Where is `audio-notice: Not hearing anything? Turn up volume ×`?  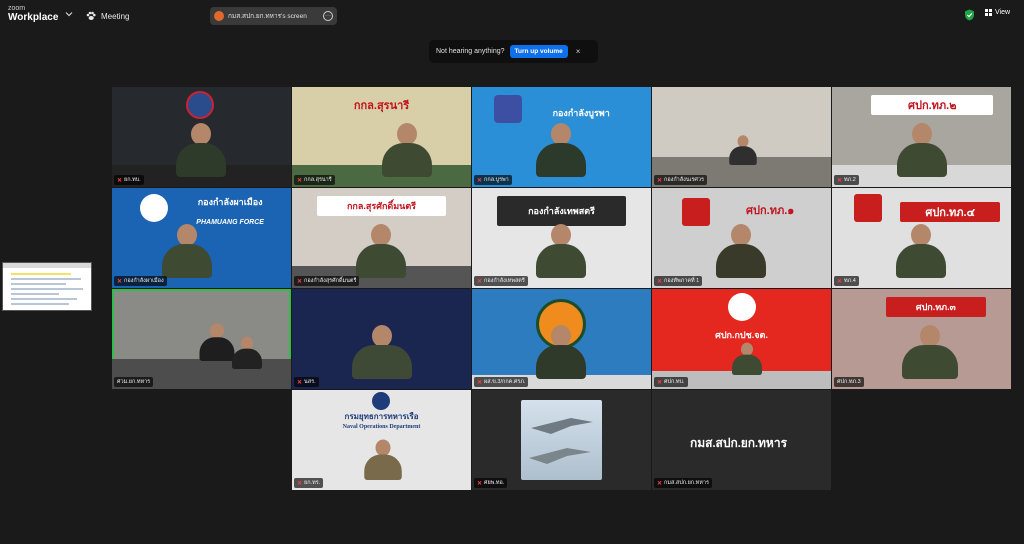
audio-notice: Not hearing anything? Turn up volume × is located at coordinates (513, 51).